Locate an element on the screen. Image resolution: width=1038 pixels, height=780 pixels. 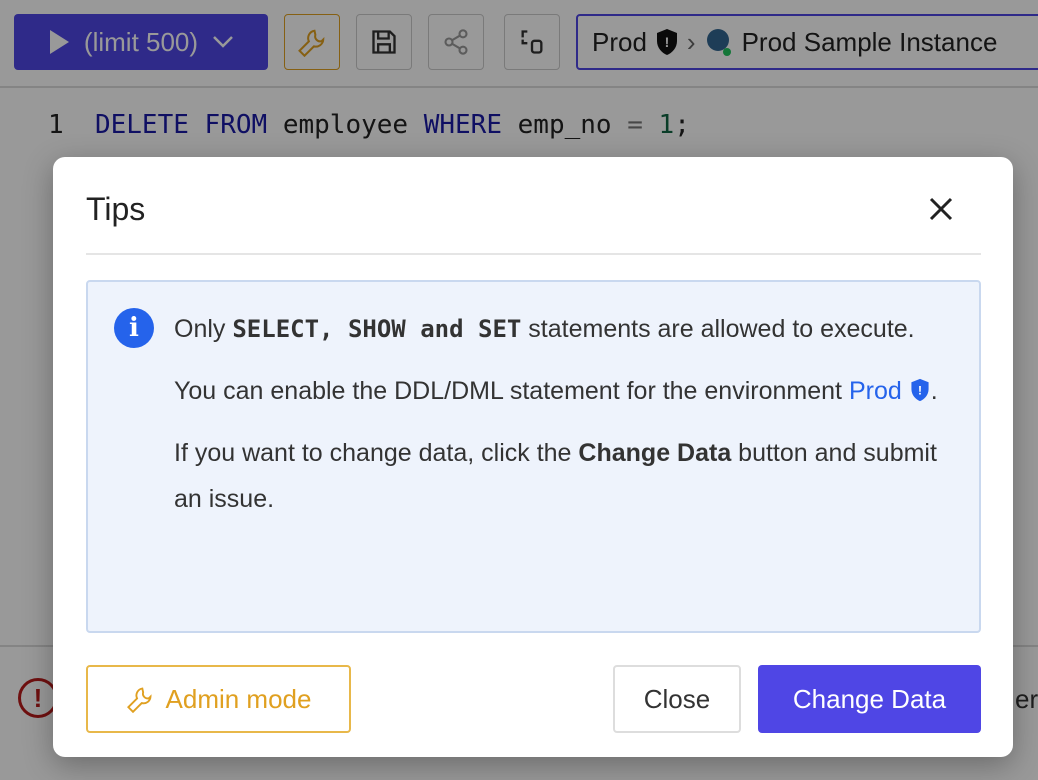
text: If you want to change data, click the is located at coordinates (376, 453).